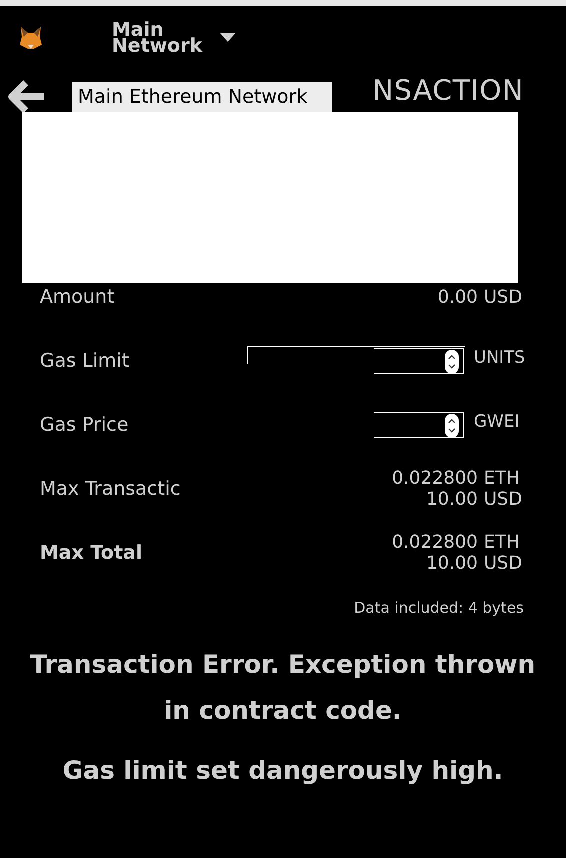  Describe the element at coordinates (283, 687) in the screenshot. I see `error-message: Transaction Error. Exception thrown in contract code.` at that location.